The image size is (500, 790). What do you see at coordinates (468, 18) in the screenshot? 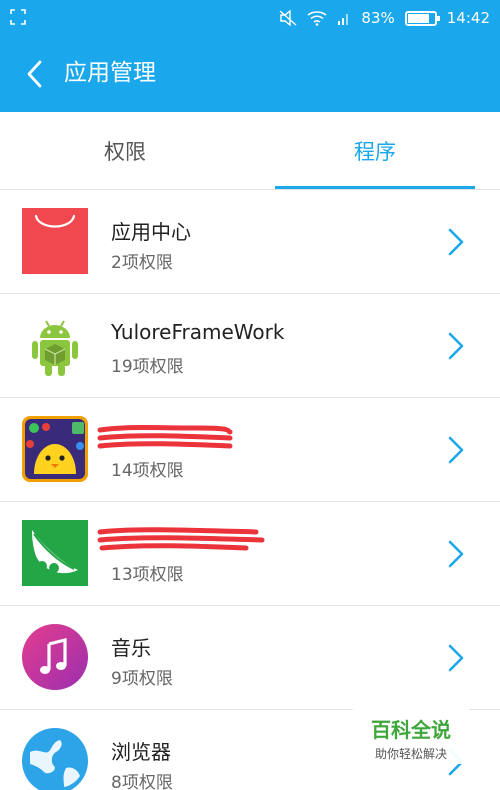
I see `clock: 14:42` at bounding box center [468, 18].